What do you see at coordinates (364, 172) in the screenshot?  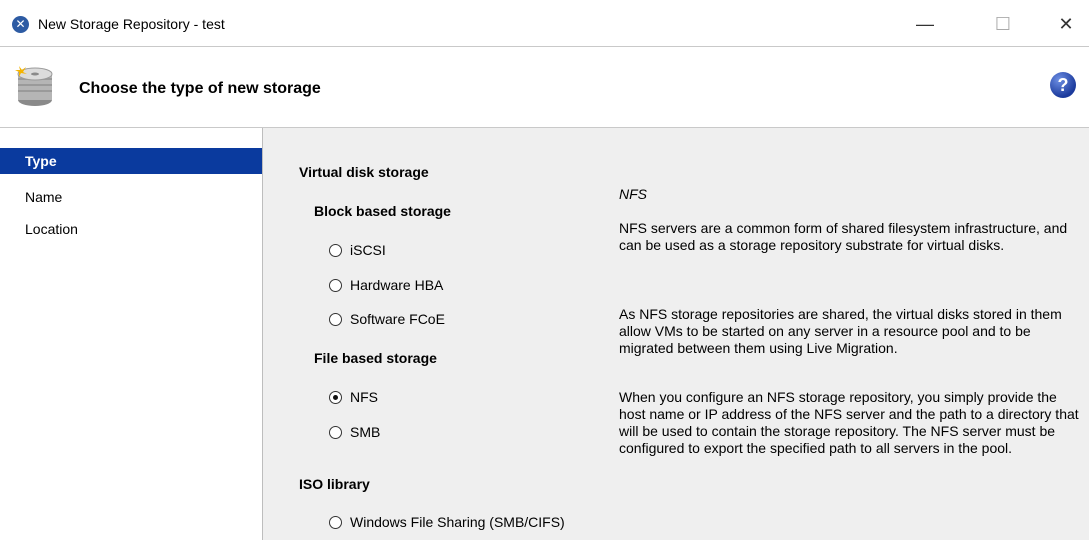 I see `virtual-disk-storage-heading: Virtual disk storage` at bounding box center [364, 172].